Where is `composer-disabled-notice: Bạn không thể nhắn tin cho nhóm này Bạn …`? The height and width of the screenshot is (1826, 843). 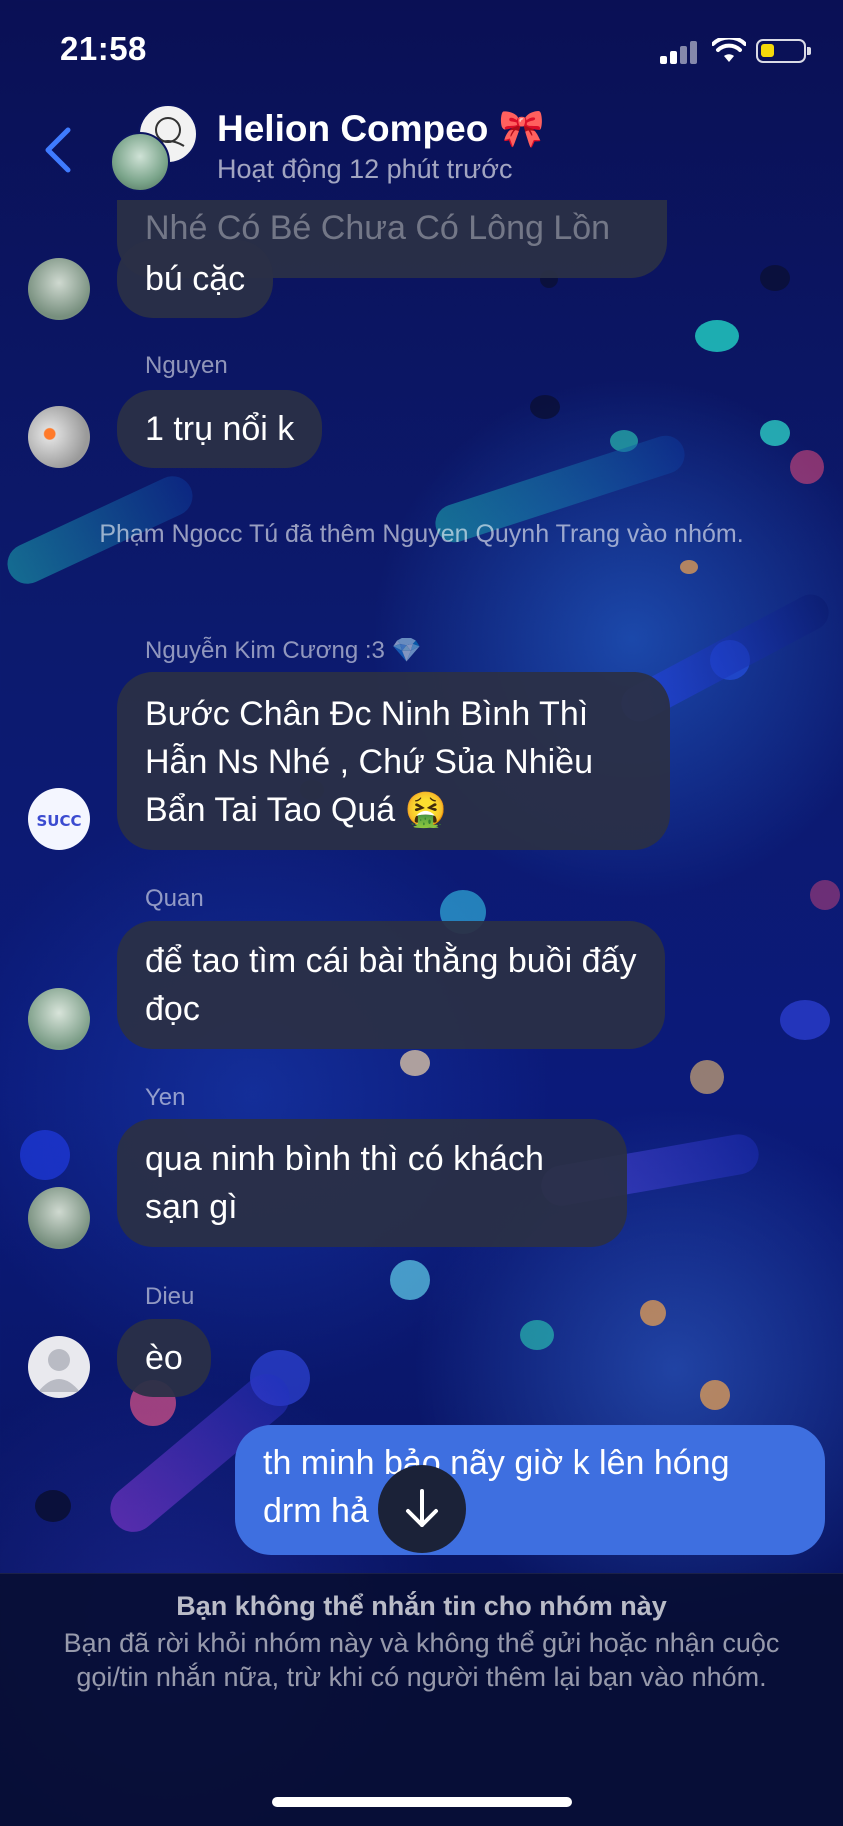
composer-disabled-notice: Bạn không thể nhắn tin cho nhóm này Bạn … is located at coordinates (421, 1699).